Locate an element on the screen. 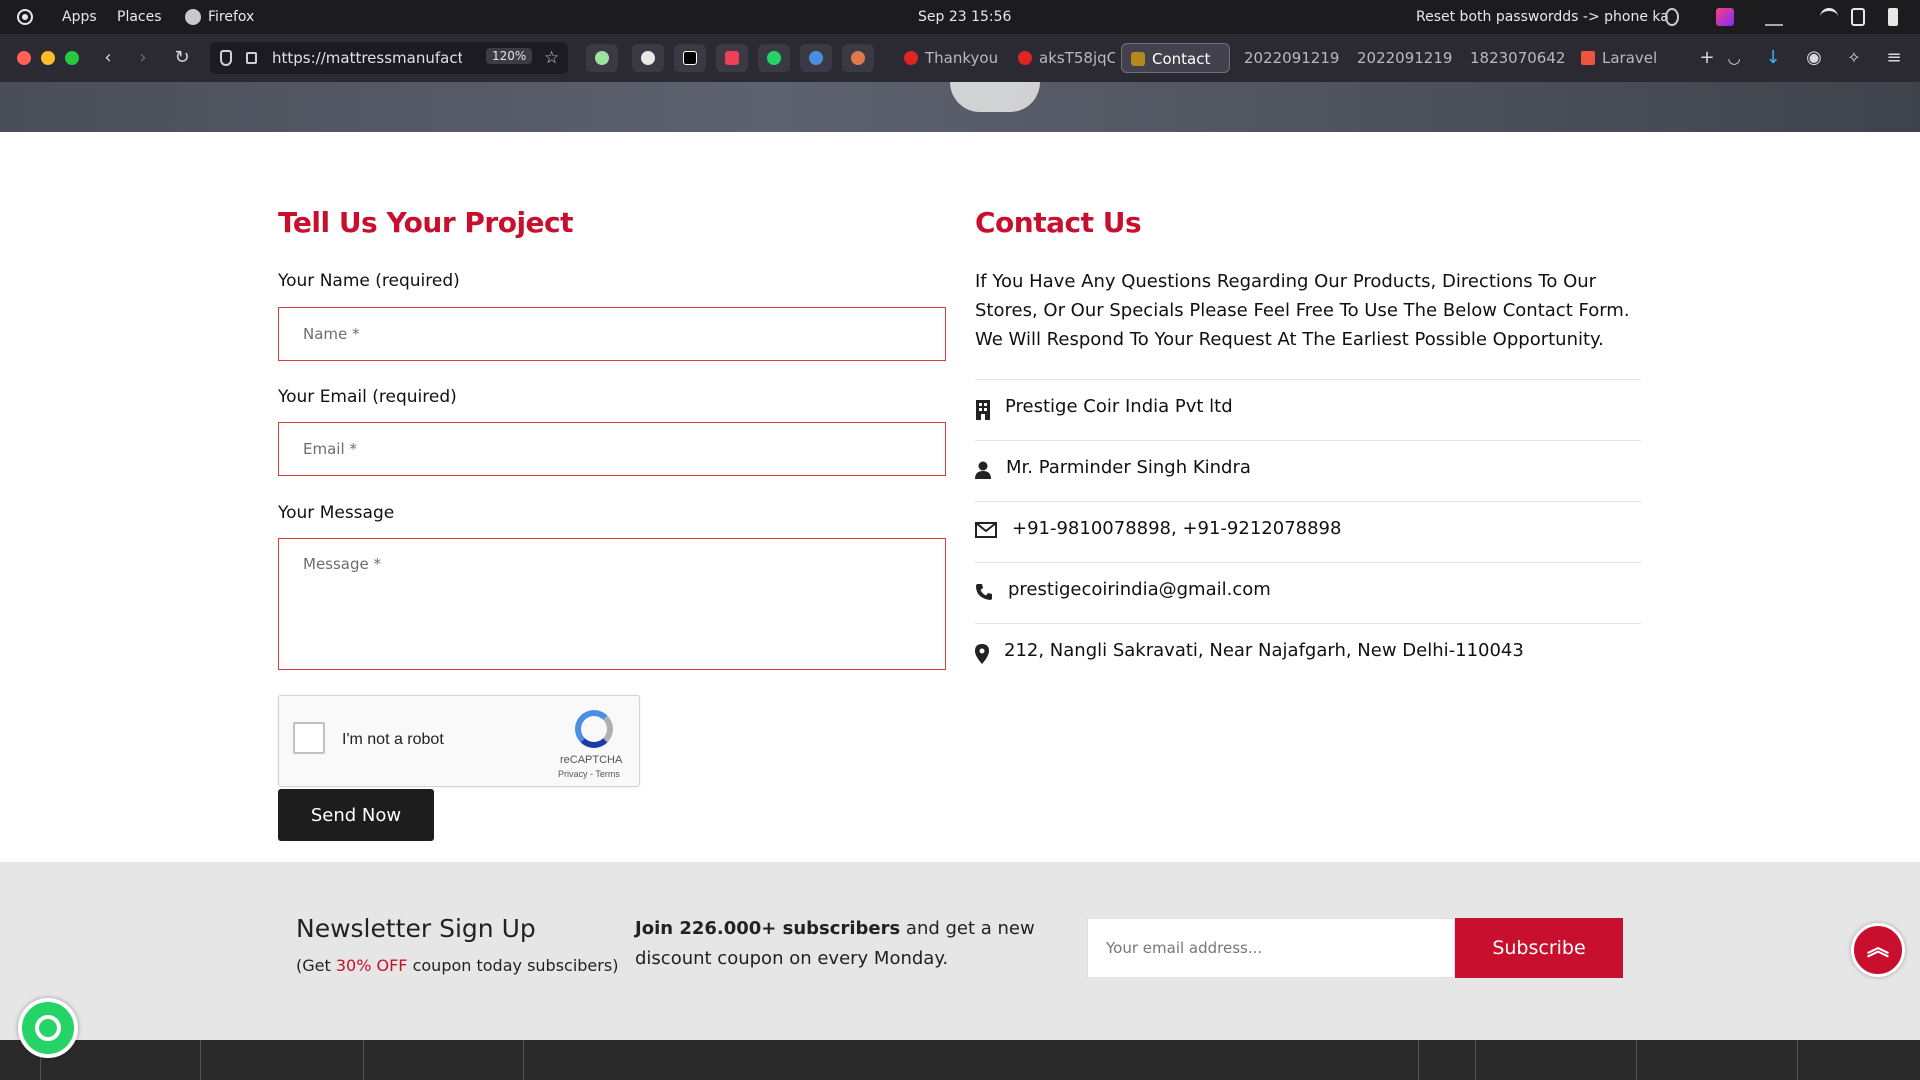 The width and height of the screenshot is (1920, 1080). tray-extension-icon is located at coordinates (1774, 17).